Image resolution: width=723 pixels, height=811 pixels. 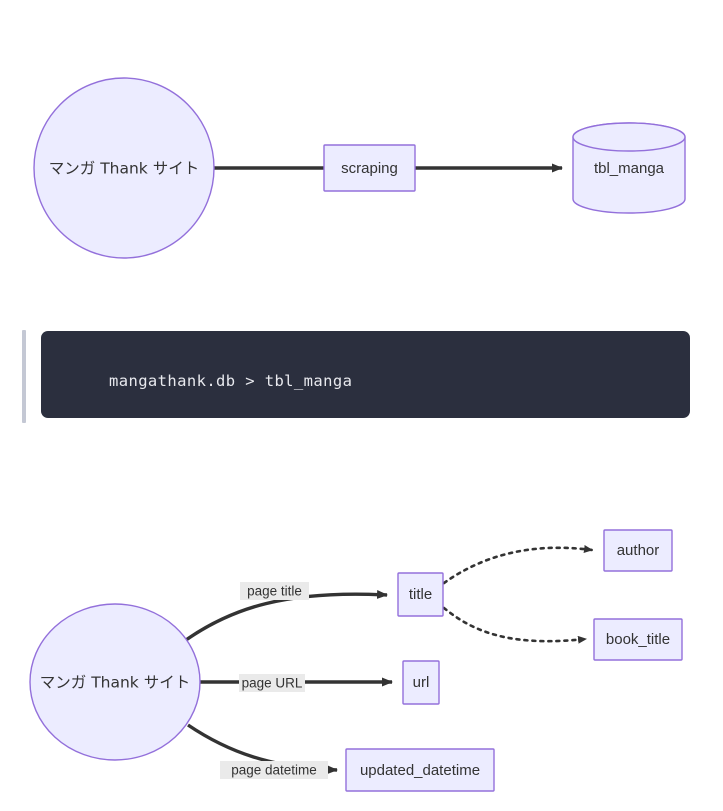 I want to click on blockquote-bar, so click(x=24, y=376).